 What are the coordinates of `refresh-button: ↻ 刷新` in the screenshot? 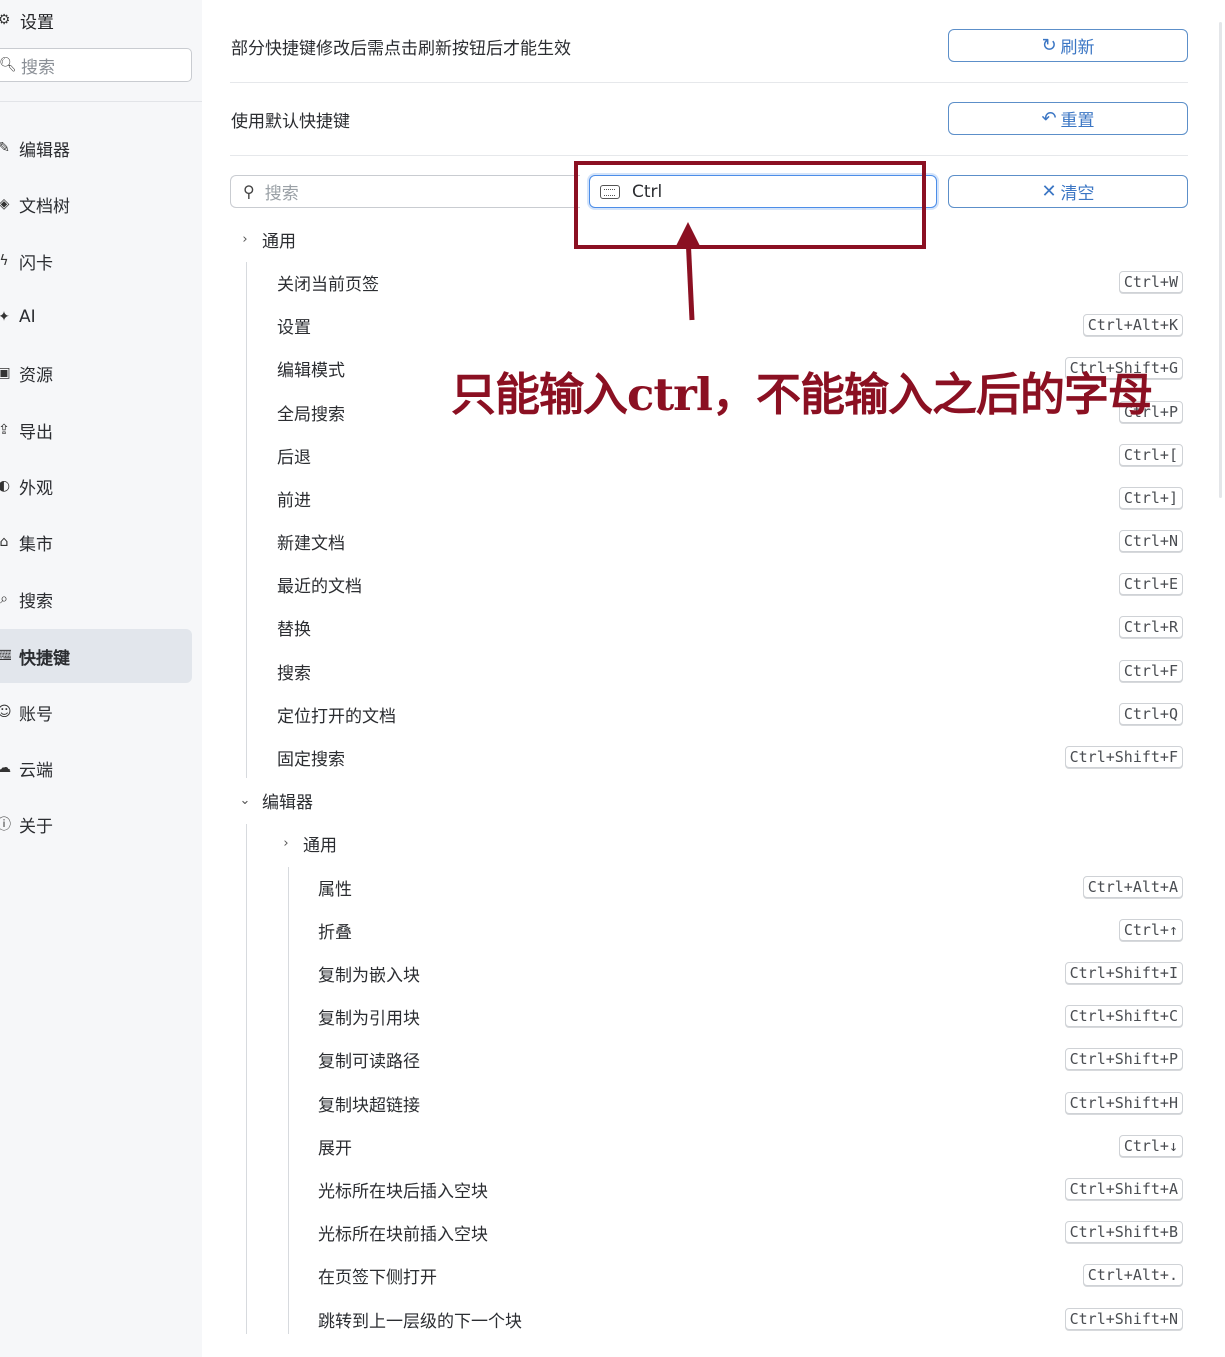 It's located at (1068, 45).